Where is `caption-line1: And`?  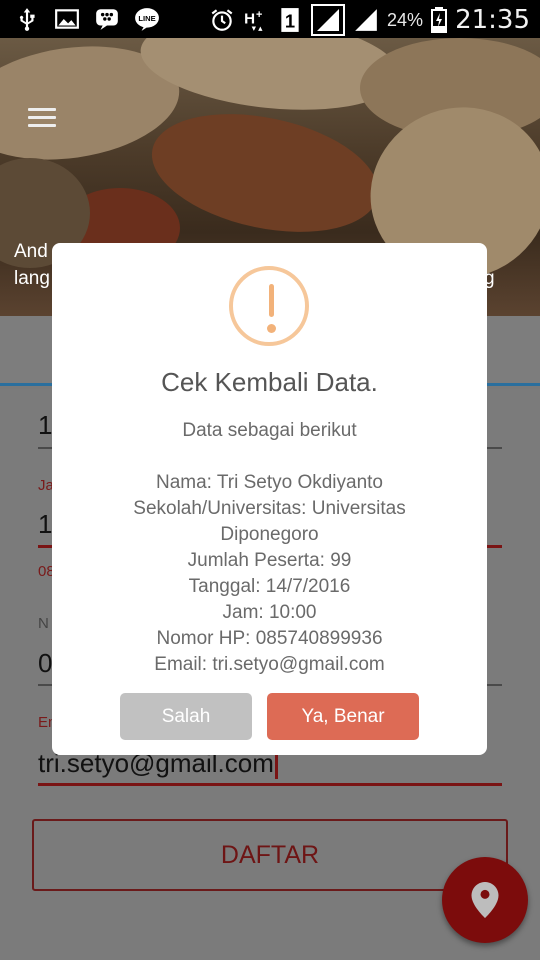 caption-line1: And is located at coordinates (31, 251).